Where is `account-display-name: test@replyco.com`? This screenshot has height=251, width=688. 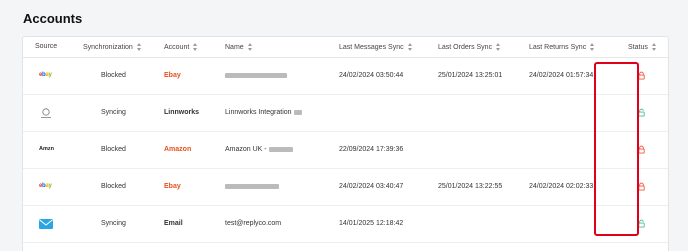 account-display-name: test@replyco.com is located at coordinates (253, 223).